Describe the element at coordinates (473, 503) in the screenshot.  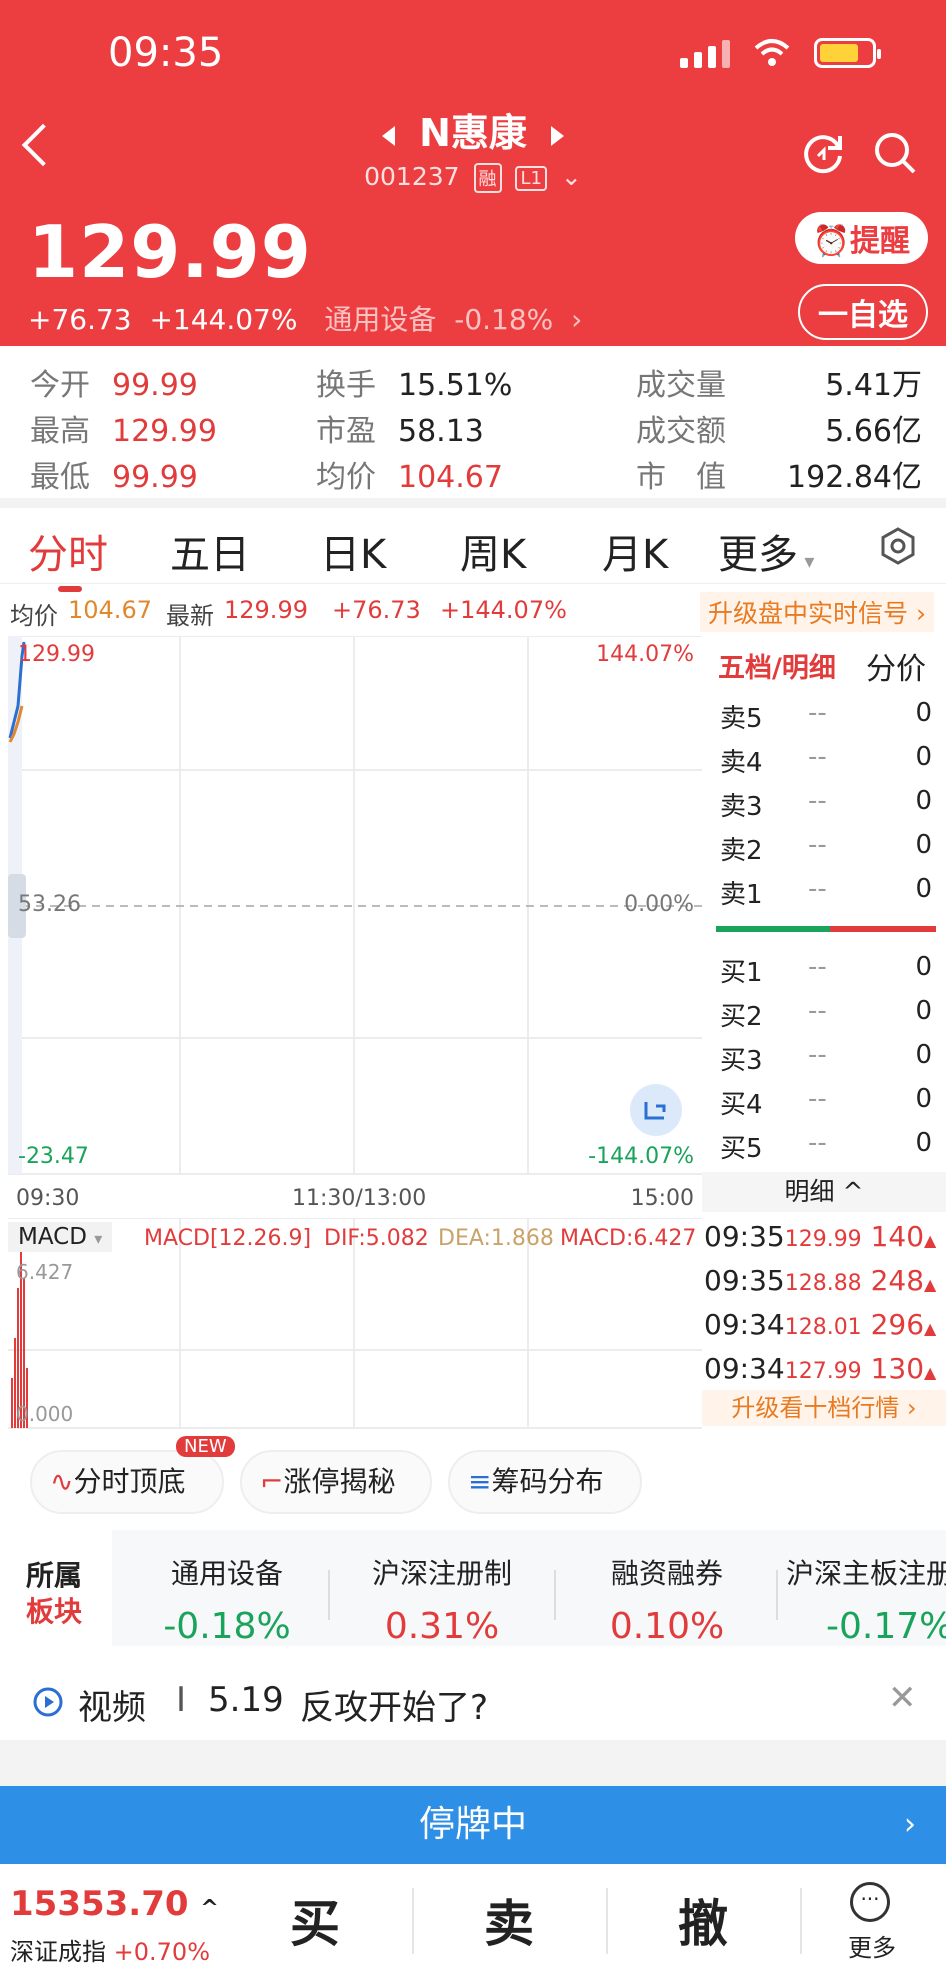
I see `divider` at that location.